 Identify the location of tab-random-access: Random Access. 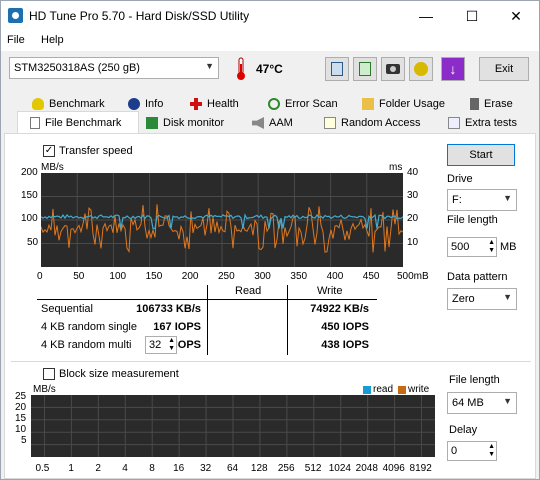
(370, 123).